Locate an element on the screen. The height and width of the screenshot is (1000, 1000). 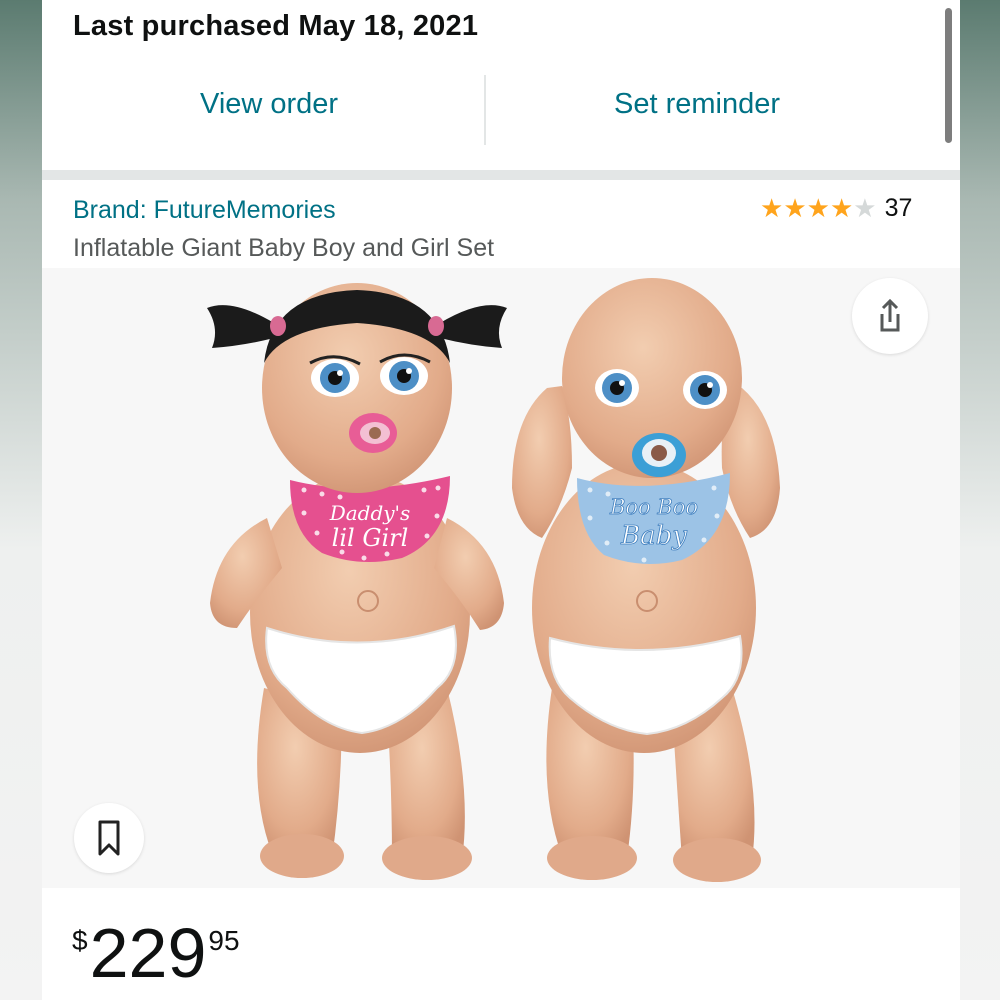
price-whole: 229 is located at coordinates (148, 953).